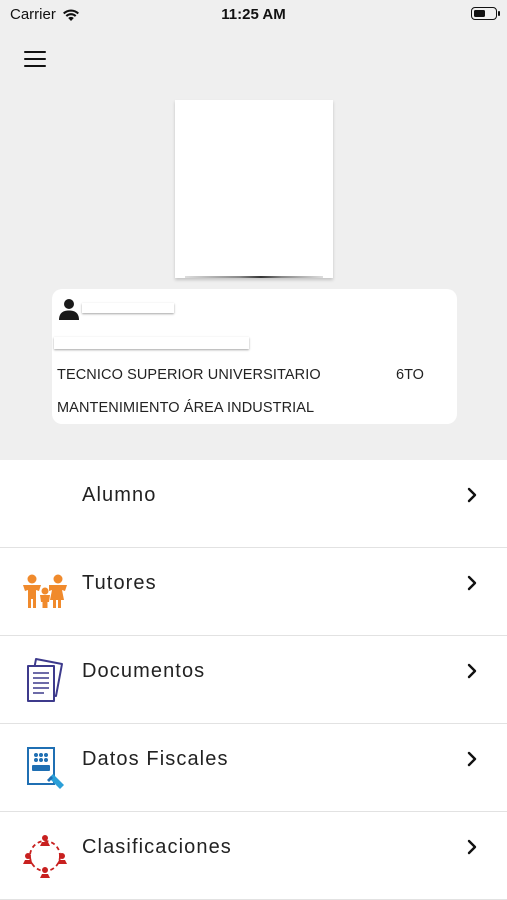  Describe the element at coordinates (485, 13) in the screenshot. I see `battery-icon` at that location.